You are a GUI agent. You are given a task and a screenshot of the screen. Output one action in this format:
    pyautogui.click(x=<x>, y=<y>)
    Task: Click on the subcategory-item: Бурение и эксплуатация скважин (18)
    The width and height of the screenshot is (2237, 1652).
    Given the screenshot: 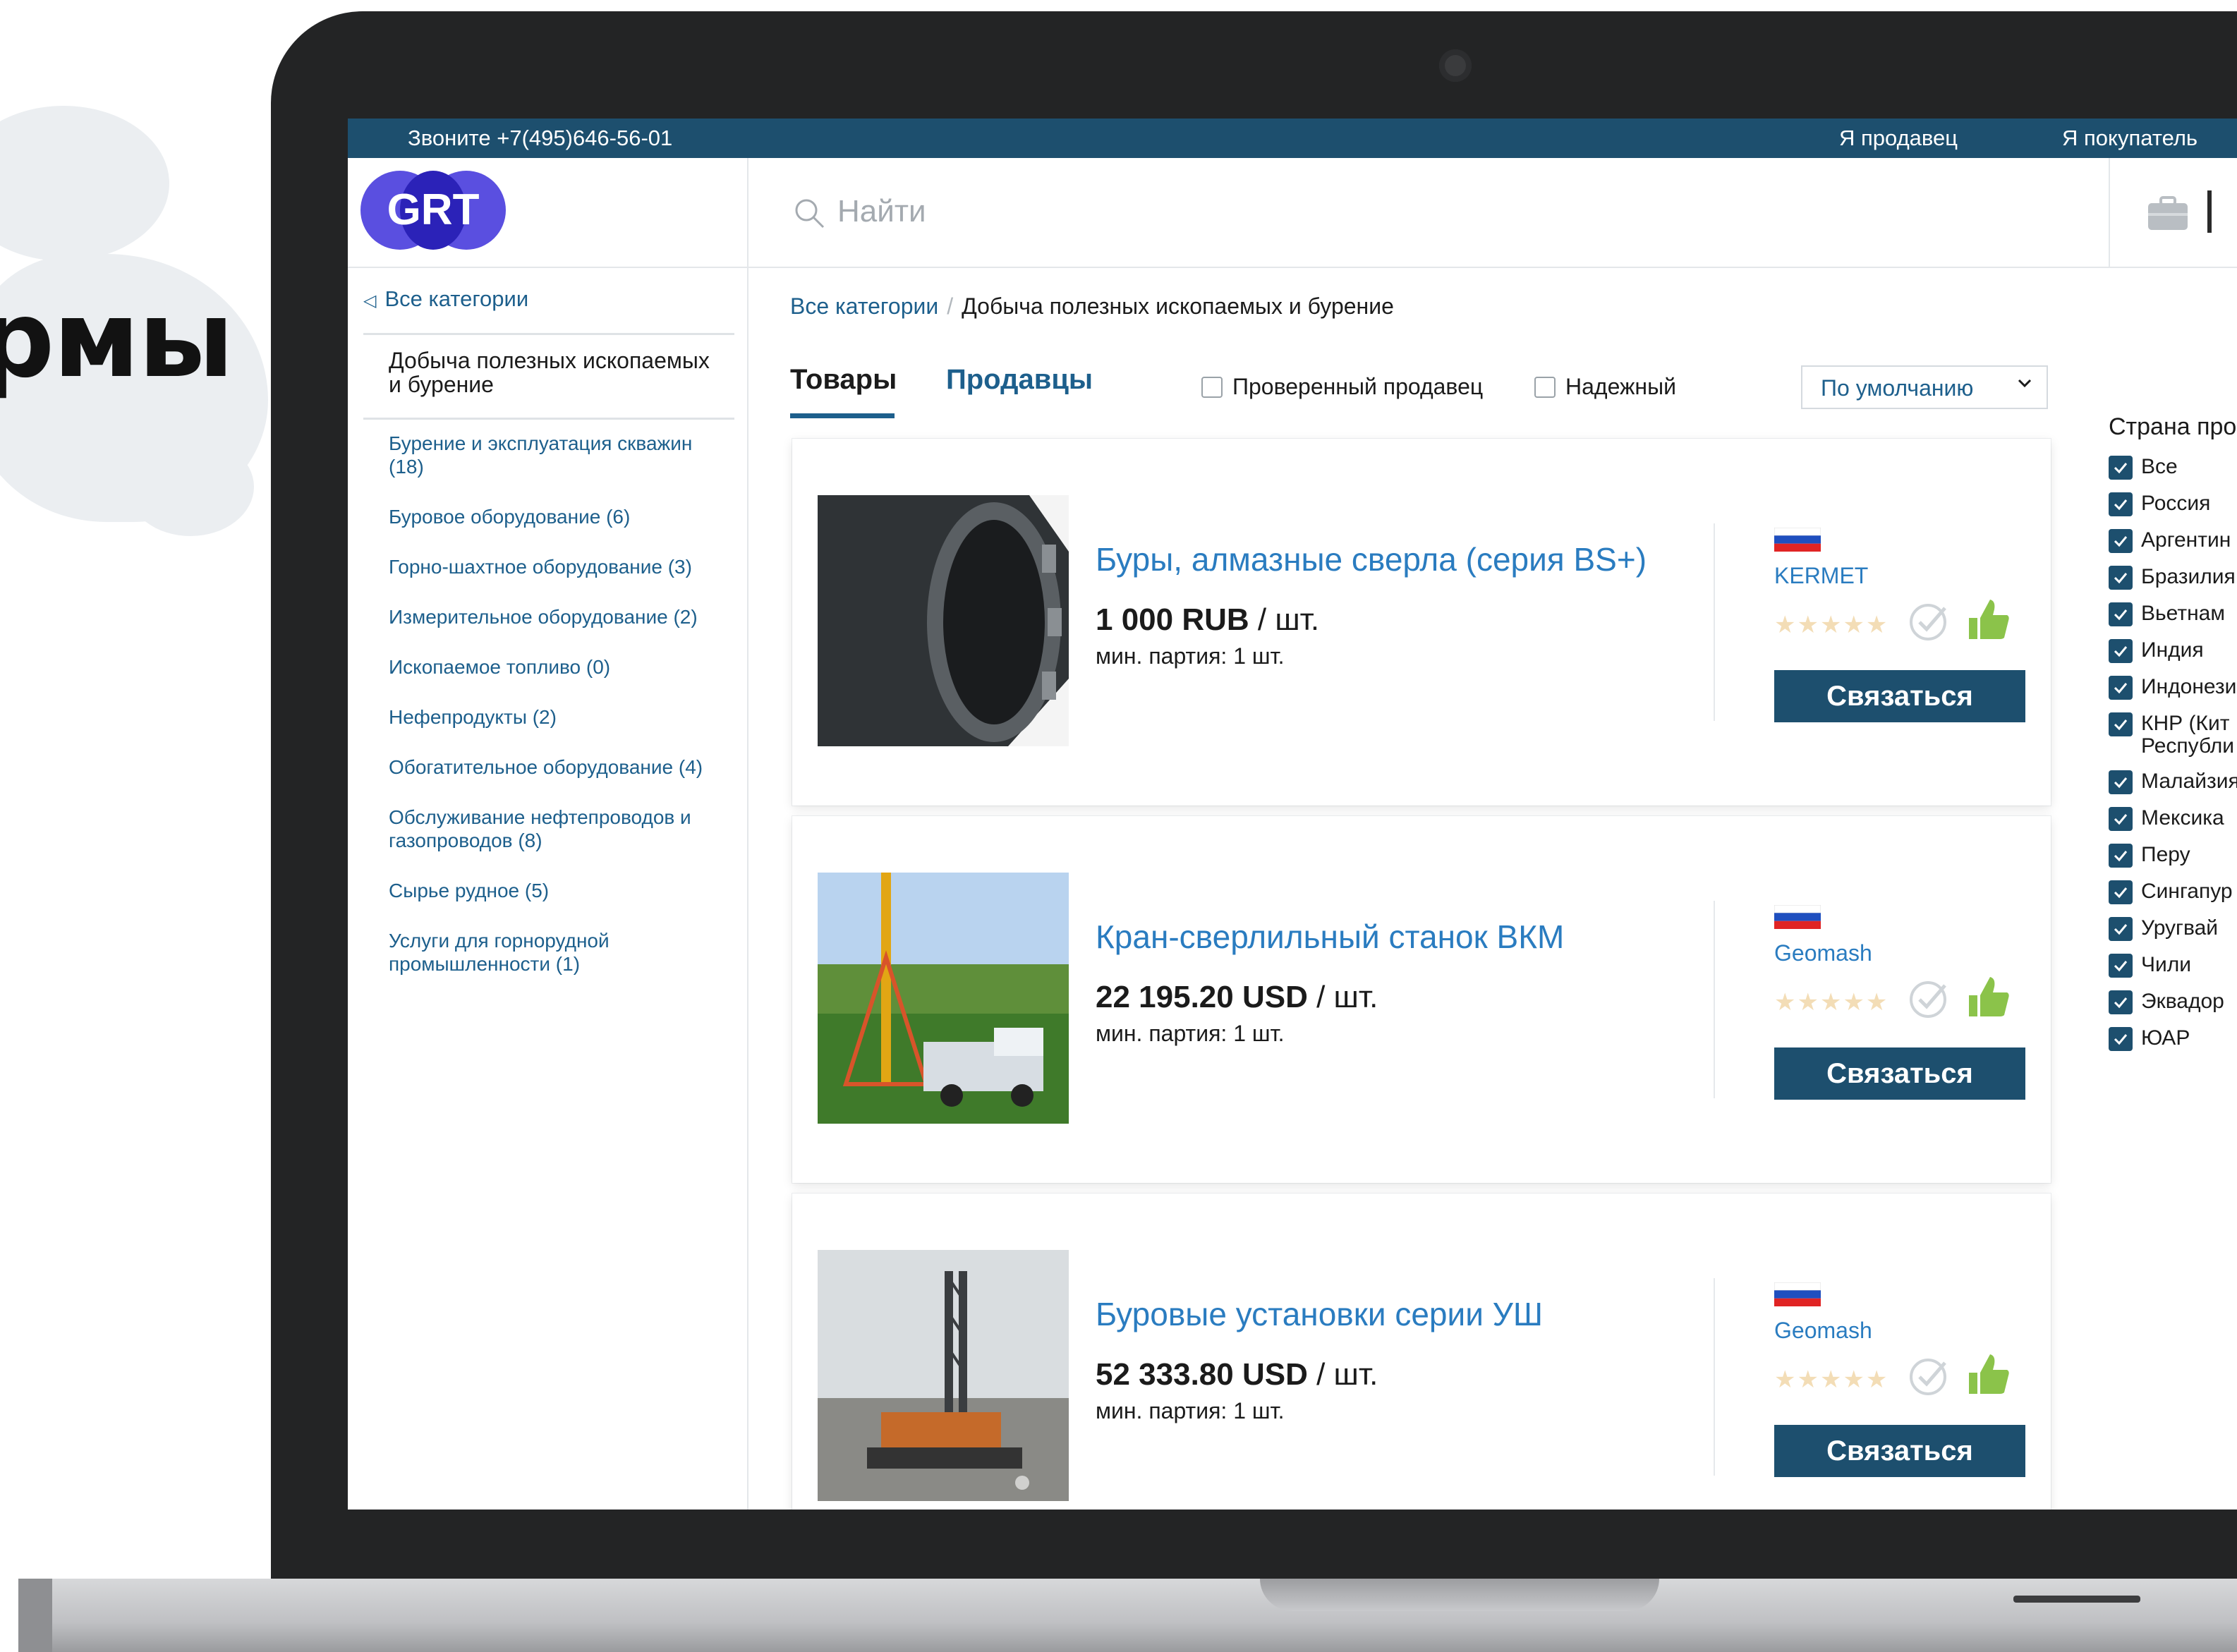 What is the action you would take?
    pyautogui.click(x=558, y=455)
    